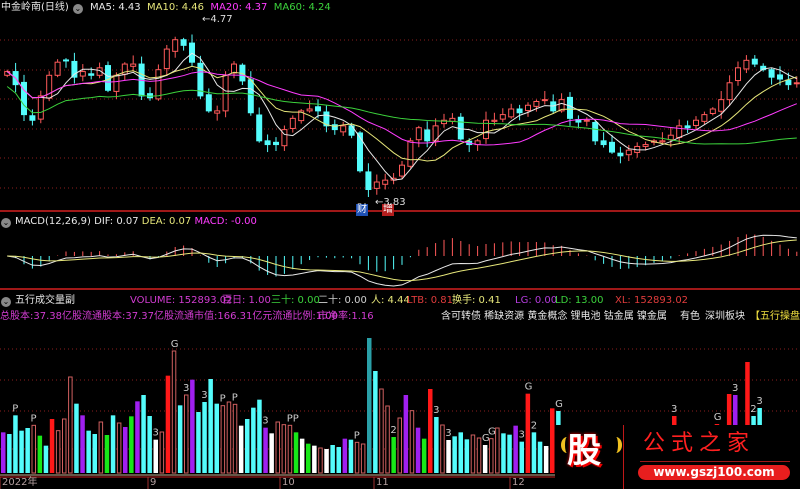 The width and height of the screenshot is (800, 489). What do you see at coordinates (342, 300) in the screenshot?
I see `volume-stat-3: 二十: 0.00` at bounding box center [342, 300].